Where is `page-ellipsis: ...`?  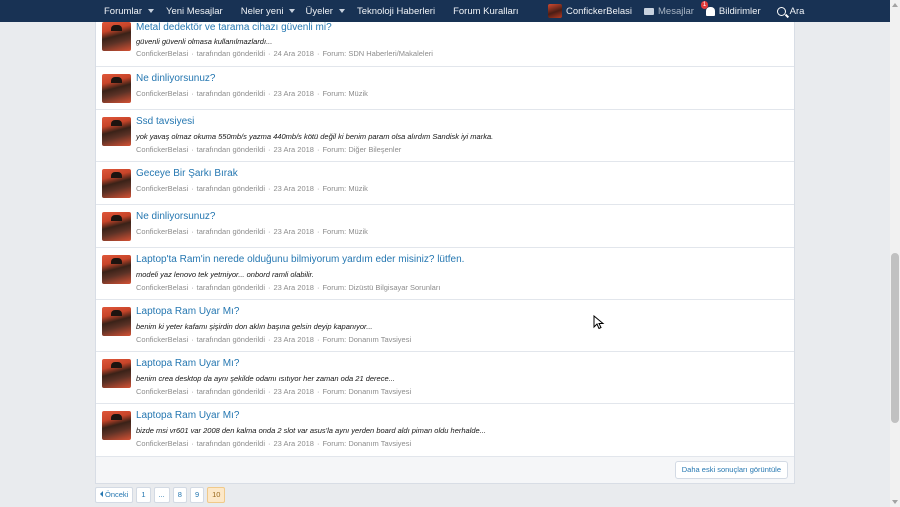
page-ellipsis: ... is located at coordinates (161, 495).